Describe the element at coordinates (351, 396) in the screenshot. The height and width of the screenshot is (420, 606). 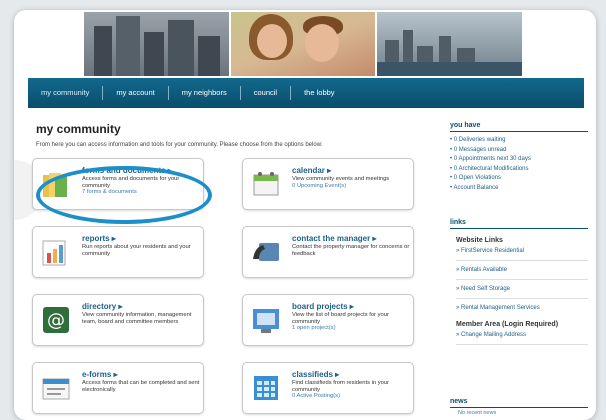
I see `postings-count-link: 0 Active Posting(s)` at that location.